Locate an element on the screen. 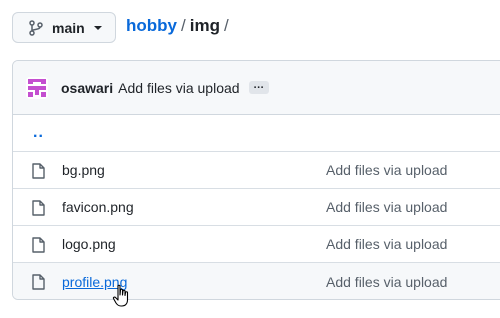 The width and height of the screenshot is (500, 318). breadcrumb: hobby / img / is located at coordinates (179, 26).